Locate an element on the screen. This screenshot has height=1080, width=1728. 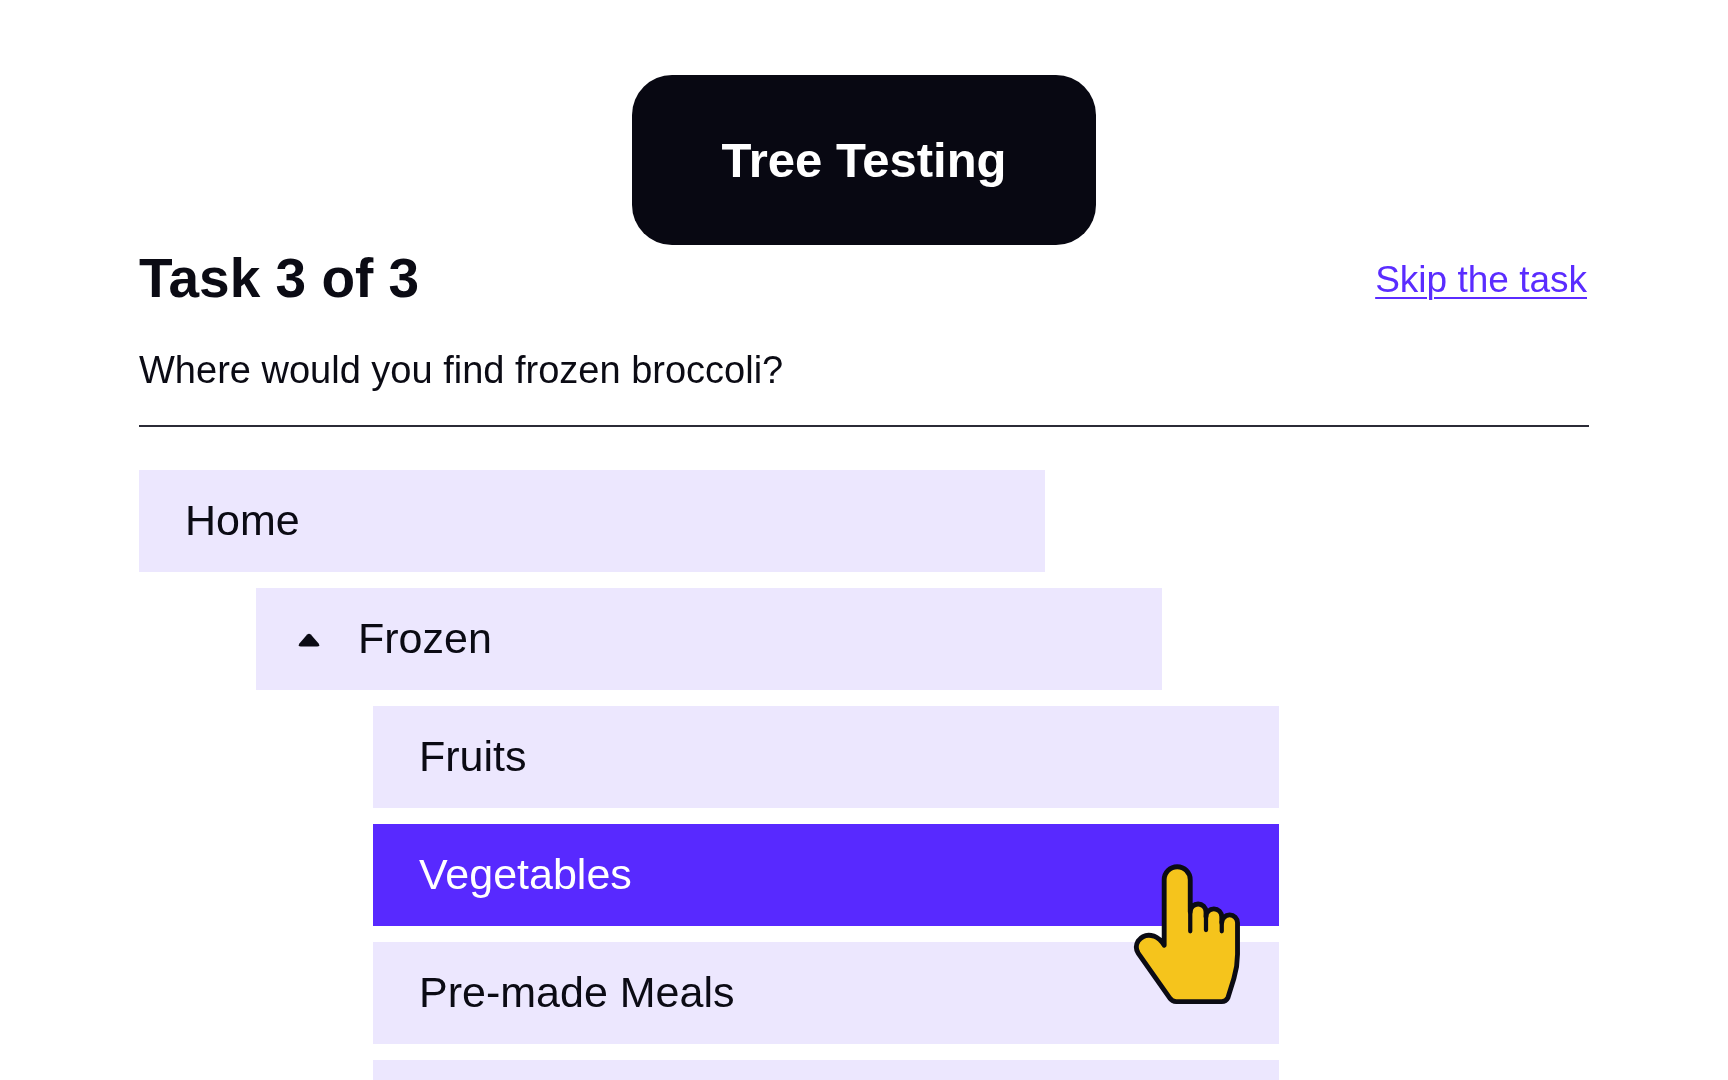
pointing-hand-cursor-icon is located at coordinates (1186, 933).